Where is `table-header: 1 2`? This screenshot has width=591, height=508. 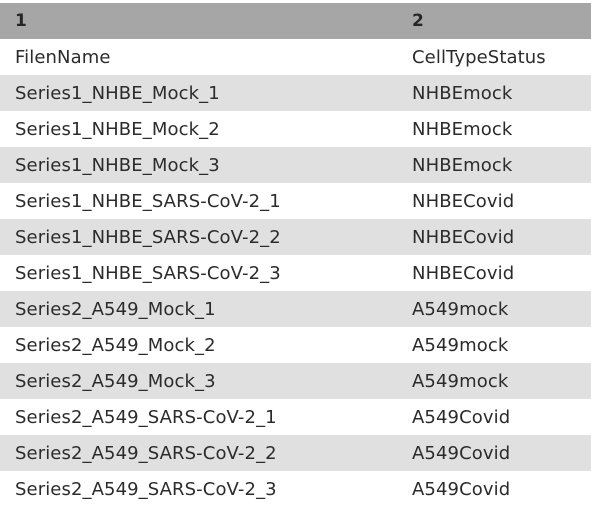 table-header: 1 2 is located at coordinates (295, 21).